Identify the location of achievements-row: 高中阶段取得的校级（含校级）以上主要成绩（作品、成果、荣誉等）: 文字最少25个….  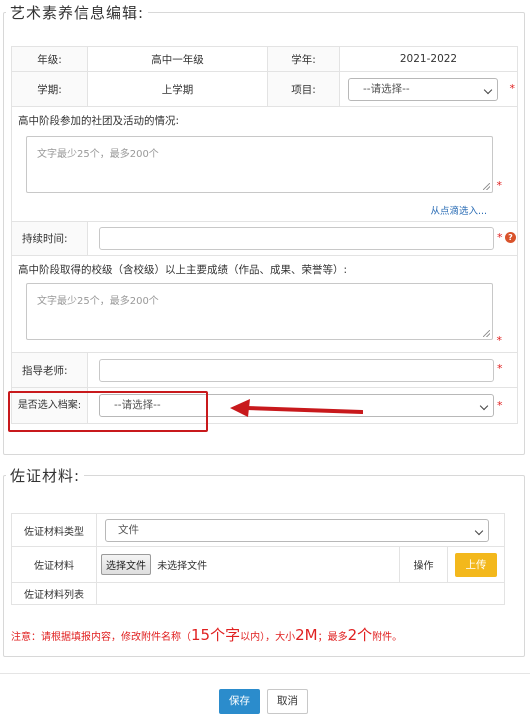
(264, 304).